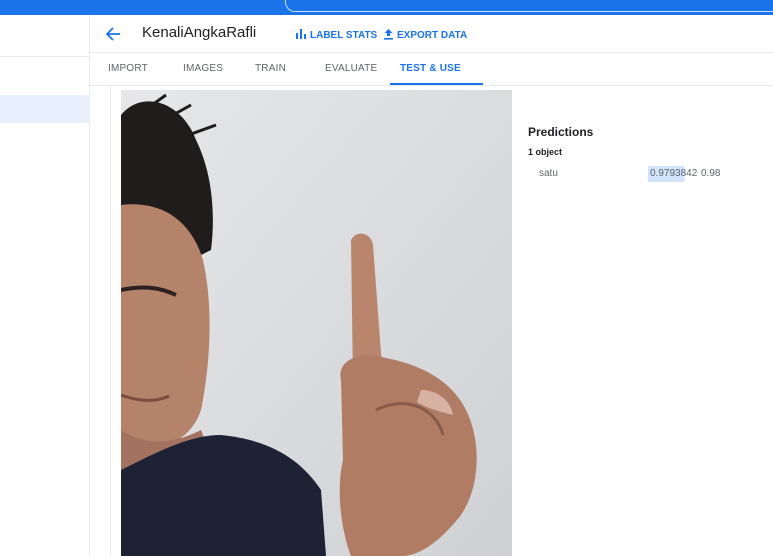 The width and height of the screenshot is (773, 556). I want to click on left-navigation, so click(45, 285).